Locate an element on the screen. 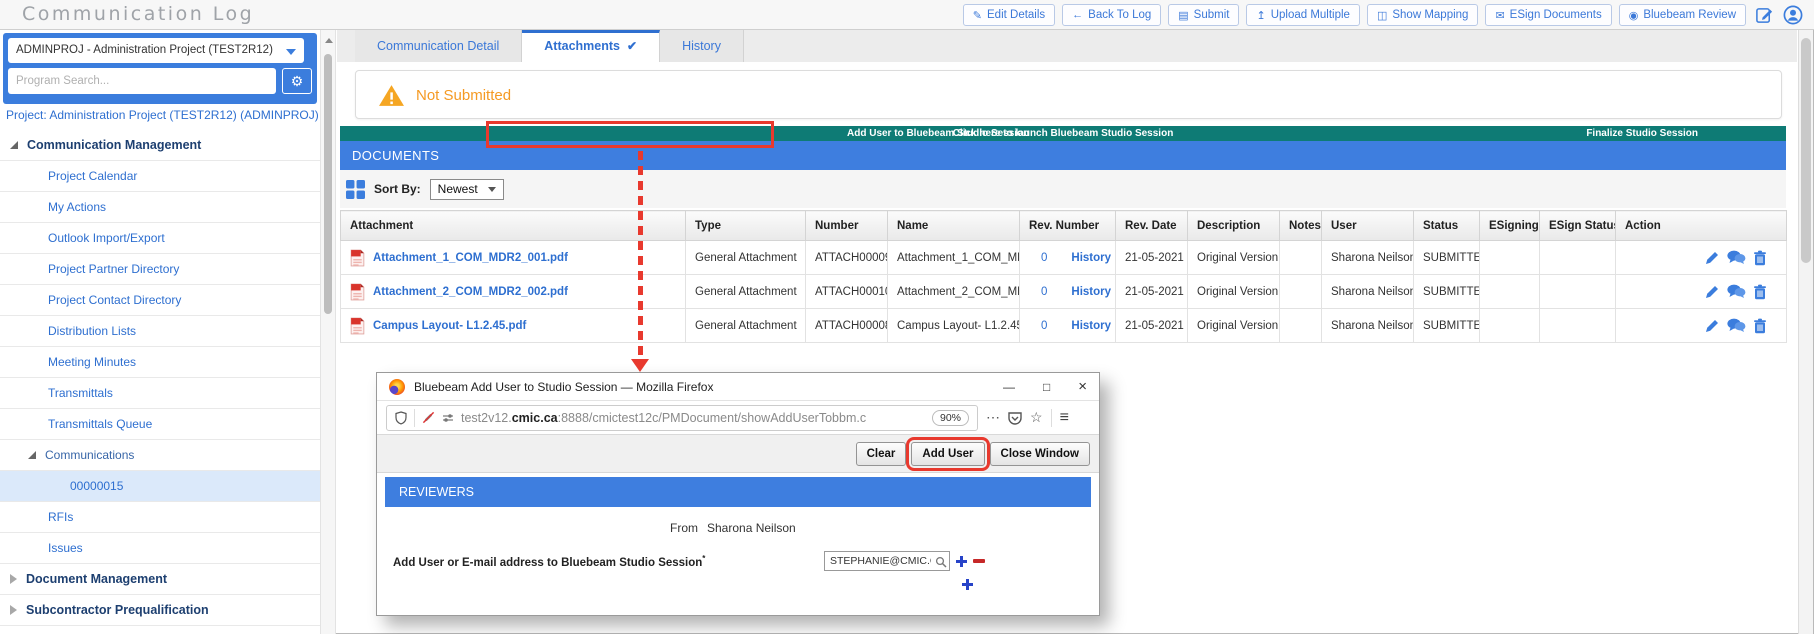  maximize-icon: □ is located at coordinates (1046, 387).